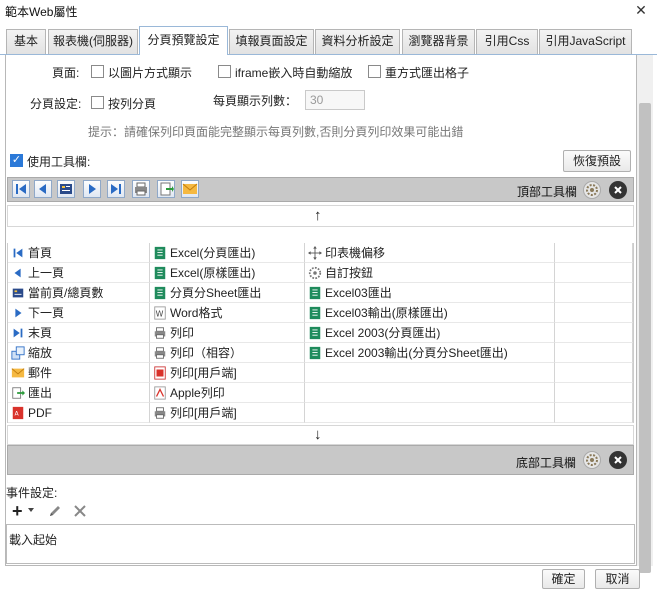  What do you see at coordinates (132, 104) in the screenshot?
I see `paging-by-column-label: 按列分頁` at bounding box center [132, 104].